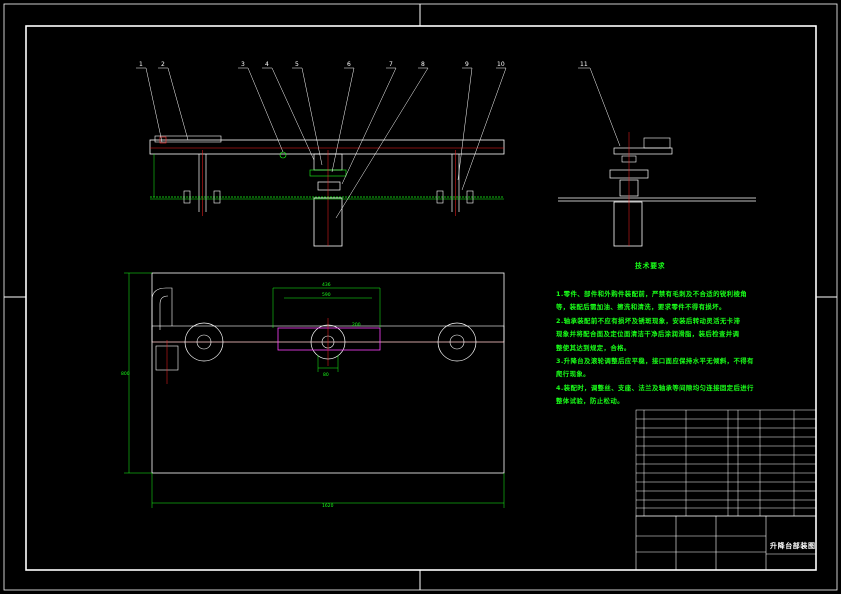  What do you see at coordinates (349, 64) in the screenshot?
I see `leader-label-6: 6` at bounding box center [349, 64].